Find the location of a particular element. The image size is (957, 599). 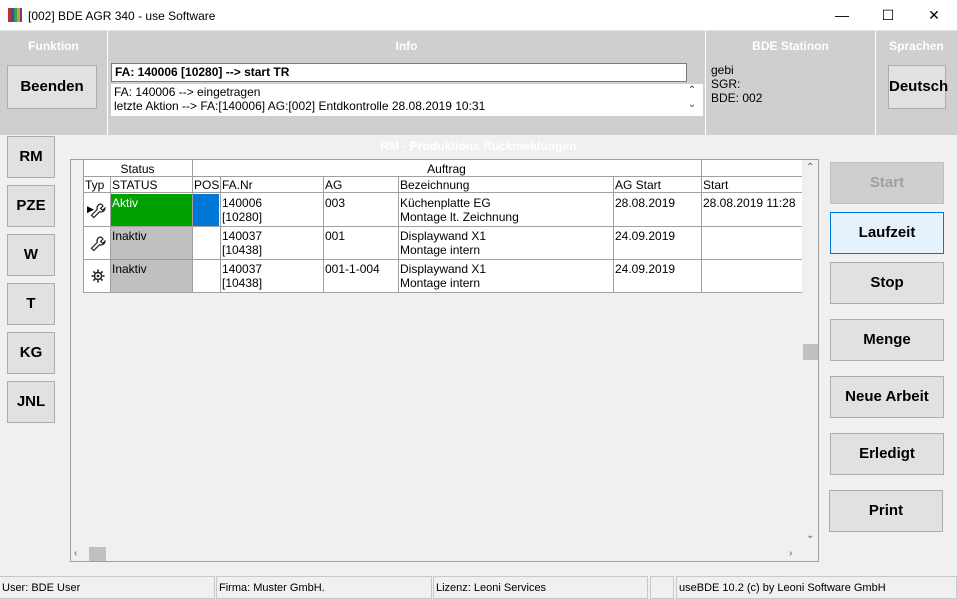

ag-cell: 001 is located at coordinates (335, 236).